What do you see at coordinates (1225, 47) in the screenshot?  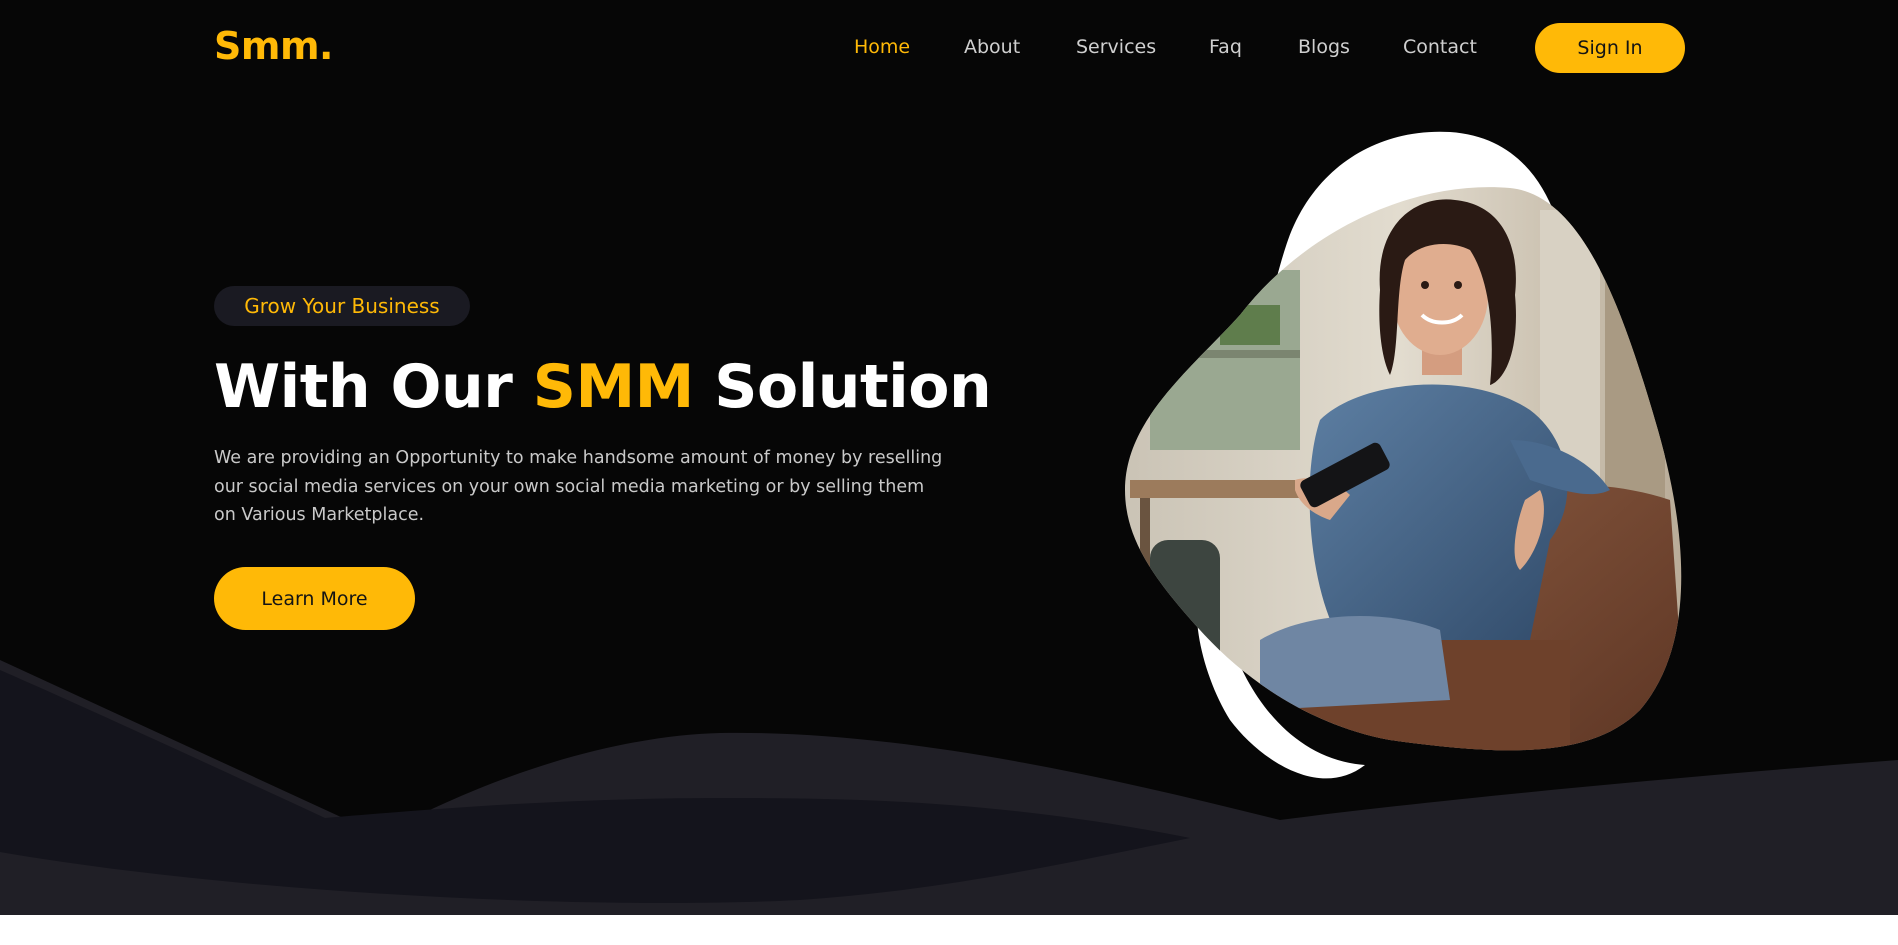 I see `nav-item-faq: Faq` at bounding box center [1225, 47].